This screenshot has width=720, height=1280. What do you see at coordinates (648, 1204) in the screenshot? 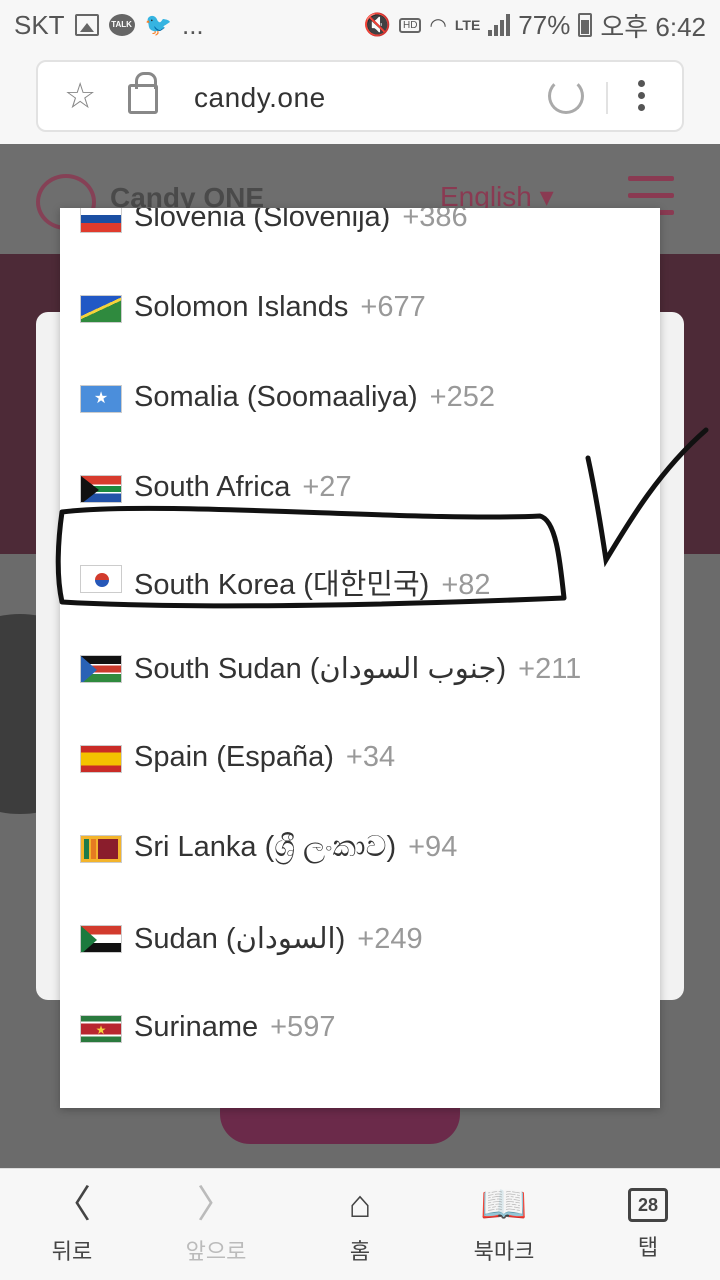
I see `tabs-icon: 28` at bounding box center [648, 1204].